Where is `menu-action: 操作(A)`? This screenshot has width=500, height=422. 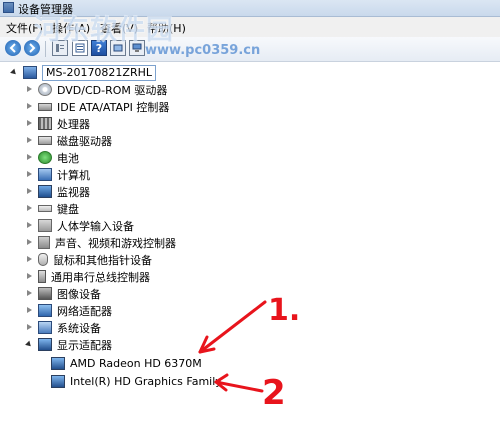
menu-action: 操作(A) is located at coordinates (71, 28).